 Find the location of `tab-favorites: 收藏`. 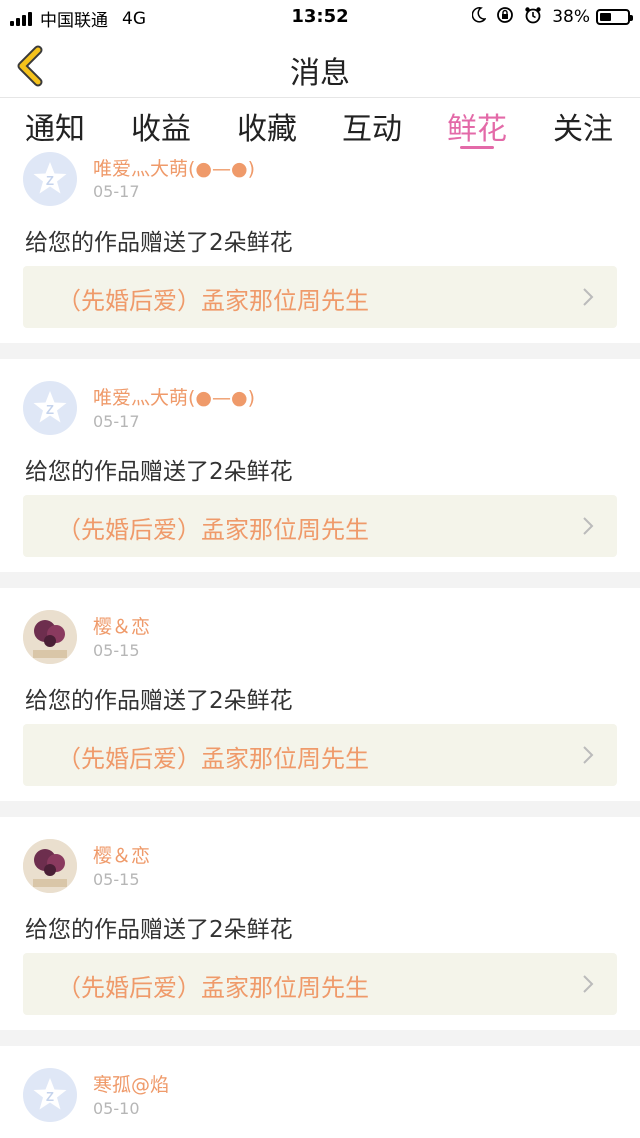

tab-favorites: 收藏 is located at coordinates (267, 126).